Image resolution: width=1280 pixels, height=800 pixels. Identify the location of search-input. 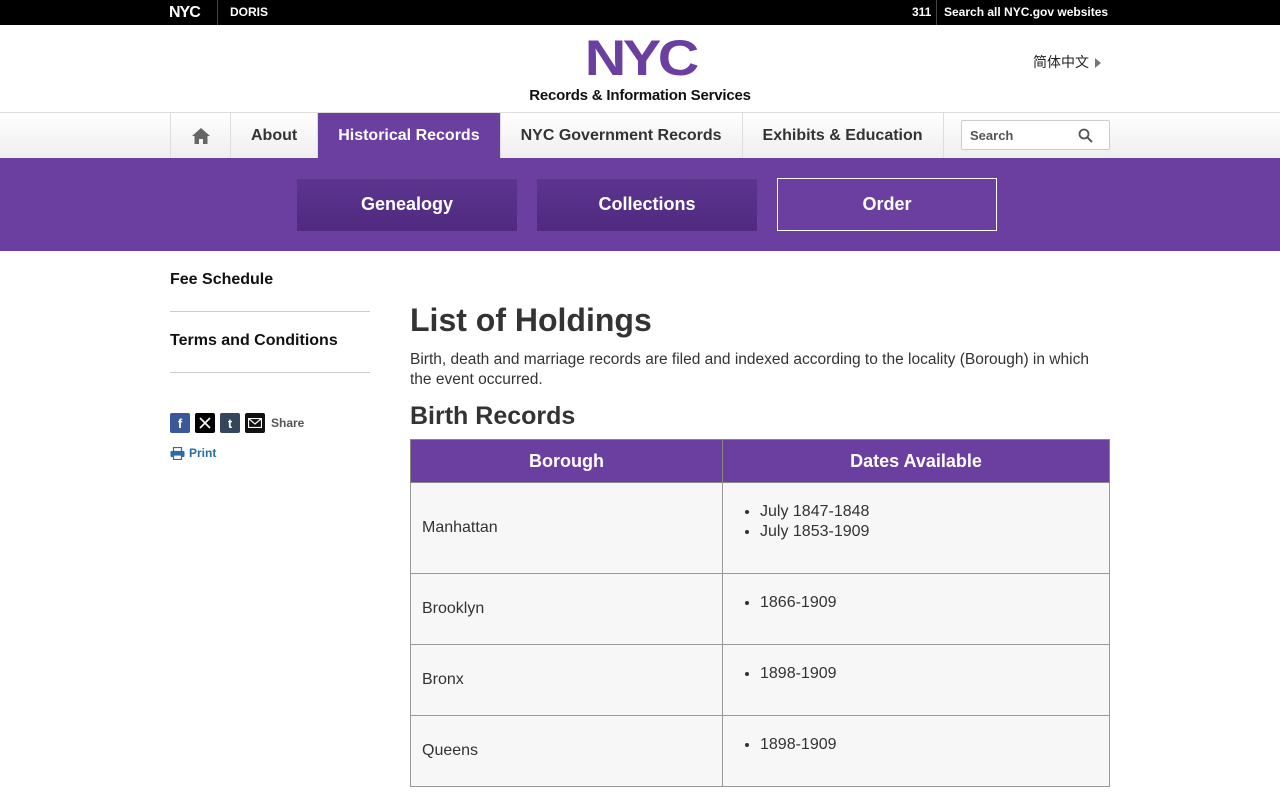
(1017, 135).